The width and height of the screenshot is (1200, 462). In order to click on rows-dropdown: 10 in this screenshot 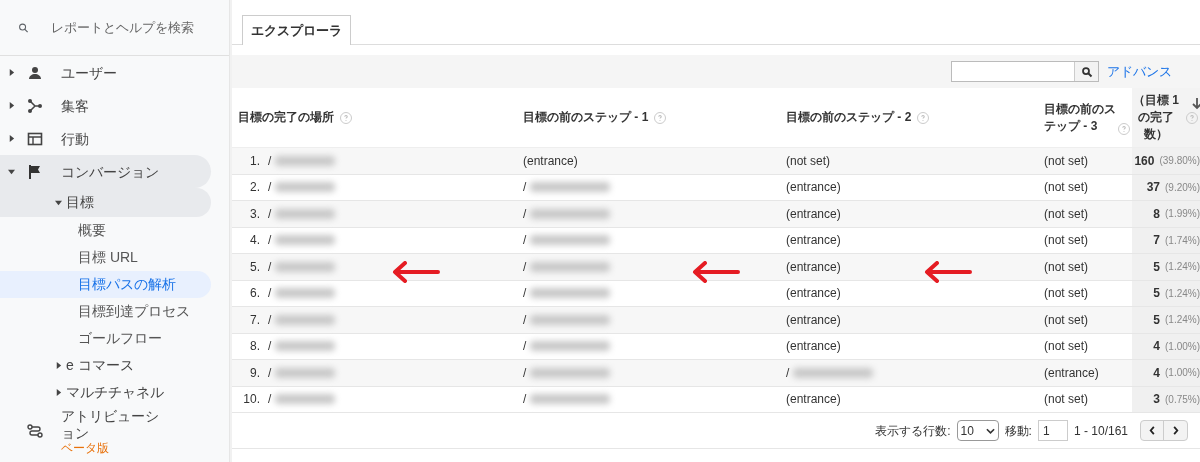, I will do `click(977, 430)`.